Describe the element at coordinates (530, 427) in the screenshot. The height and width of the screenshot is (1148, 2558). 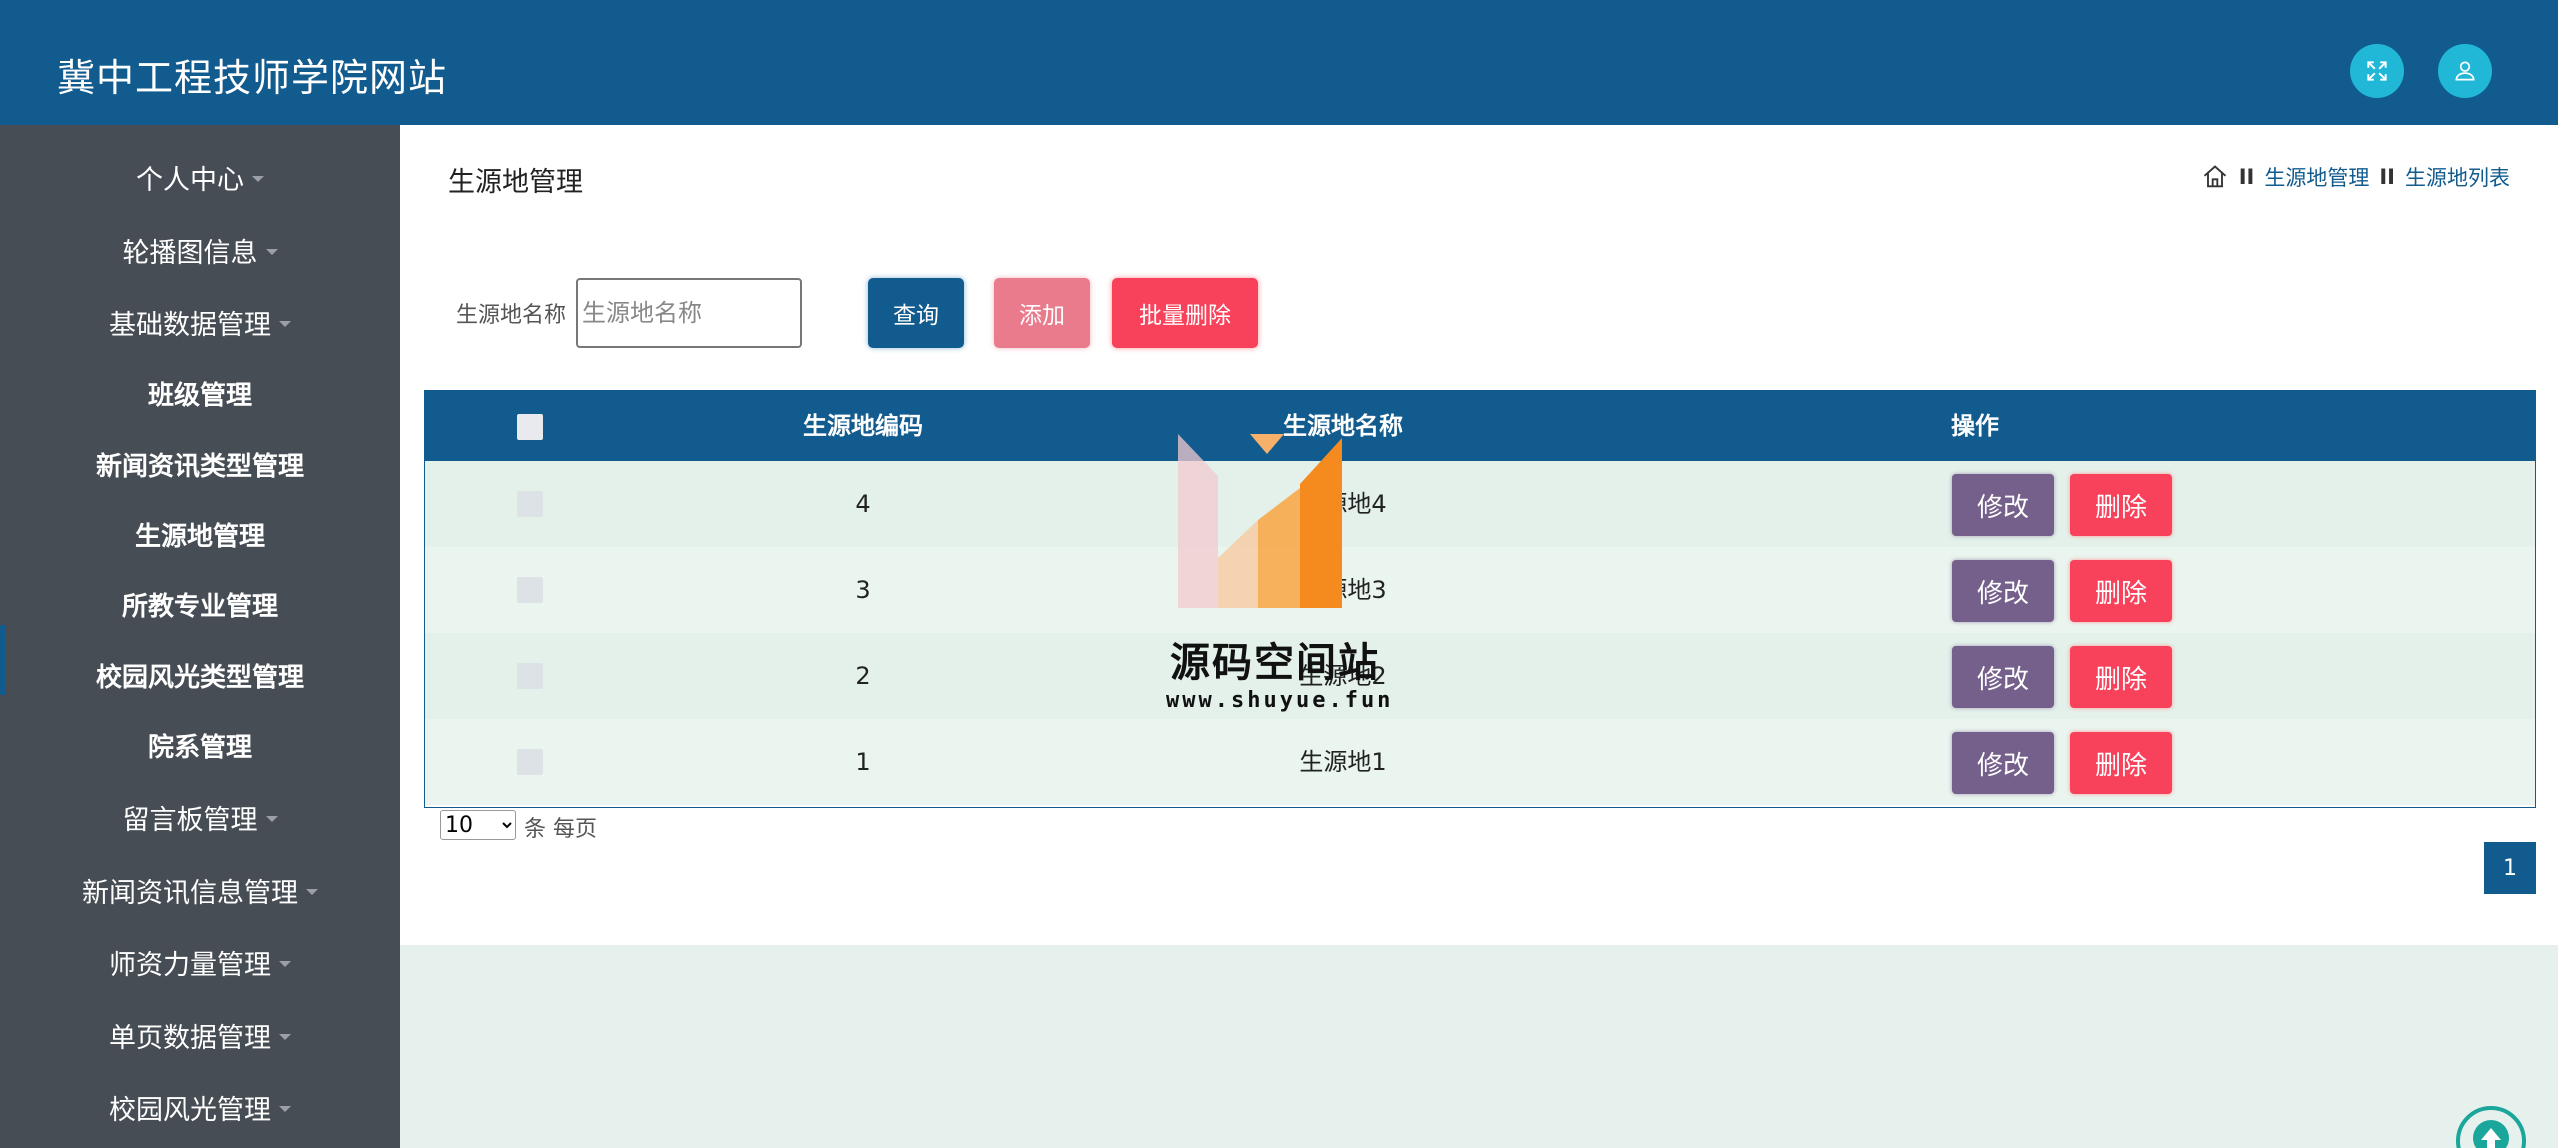
I see `select-all-checkbox` at that location.